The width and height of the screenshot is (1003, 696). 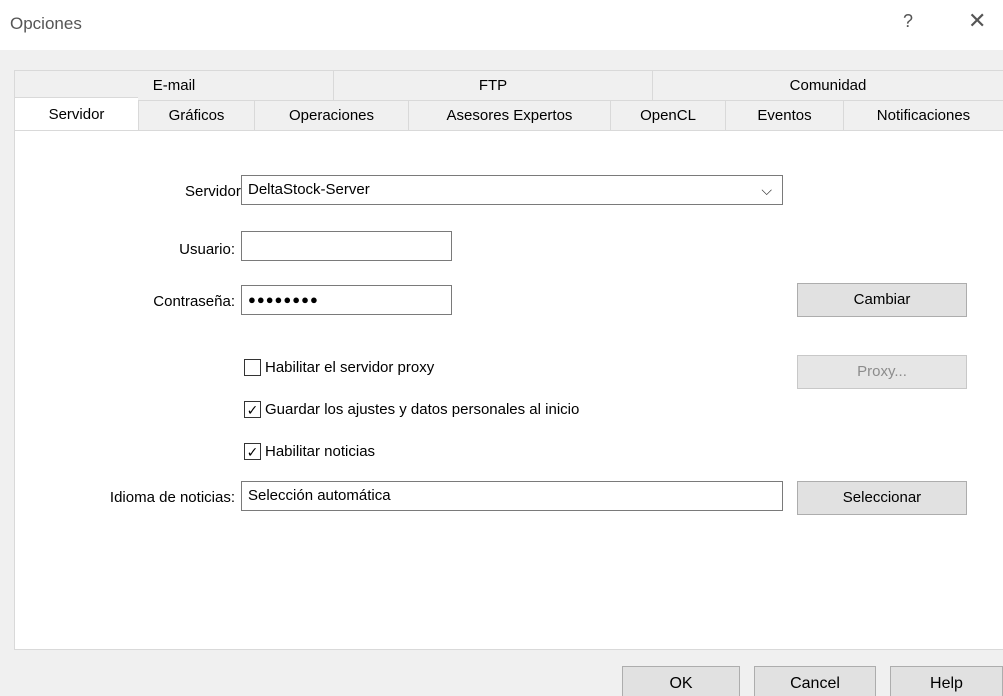 I want to click on tab-comunidad: Comunidad, so click(x=827, y=85).